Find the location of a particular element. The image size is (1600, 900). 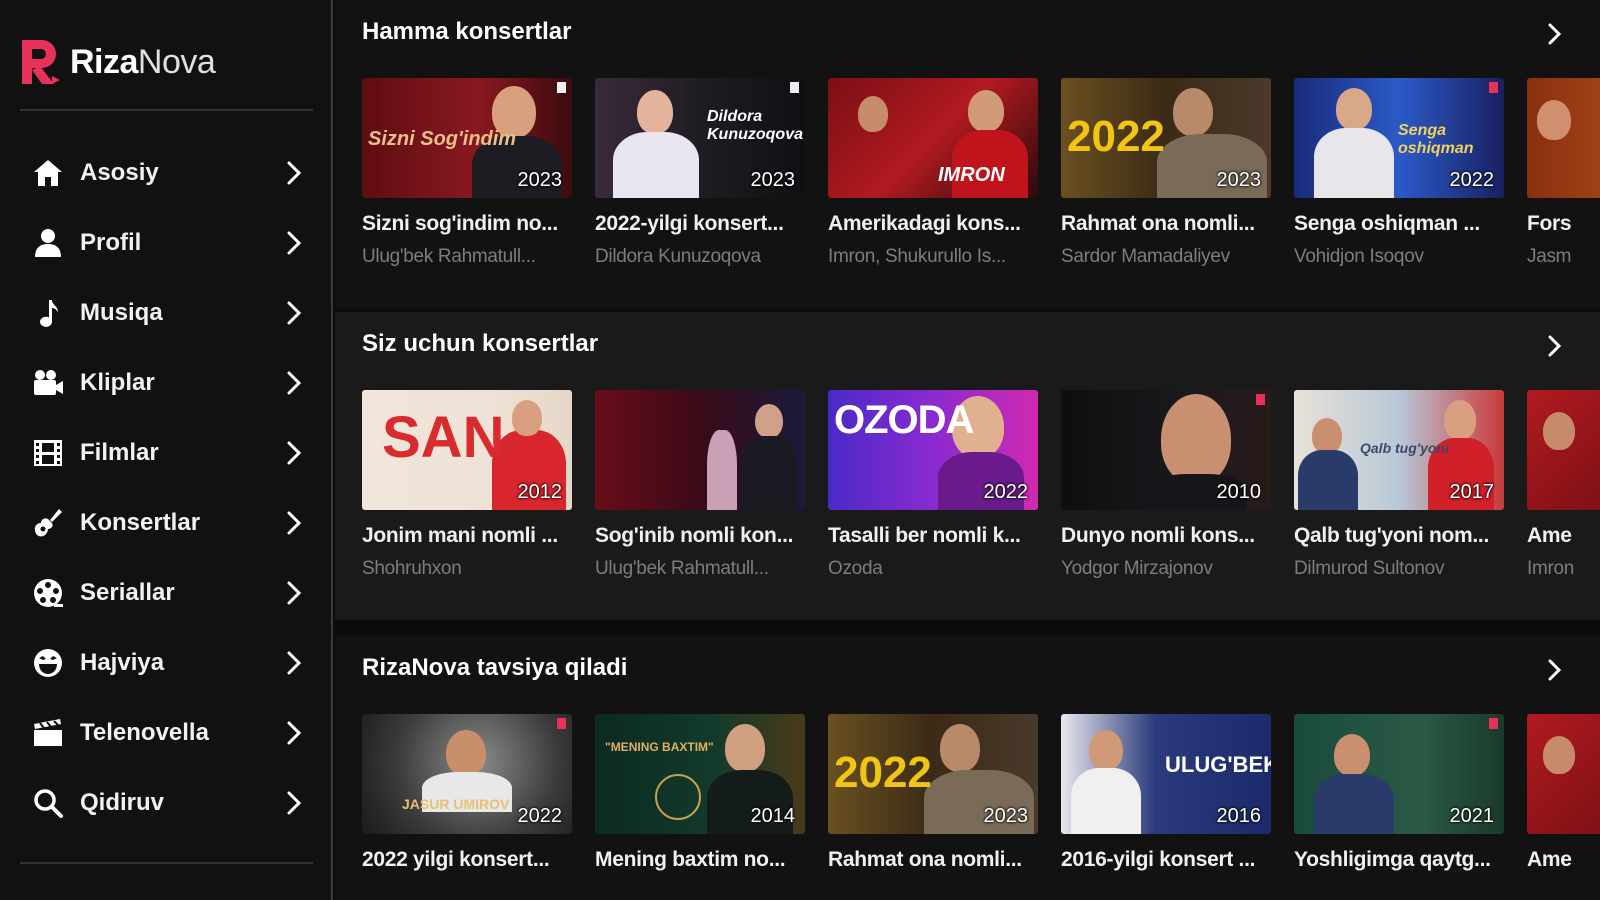

sidebar-item-konsertlar: Konsertlar is located at coordinates (165, 523).